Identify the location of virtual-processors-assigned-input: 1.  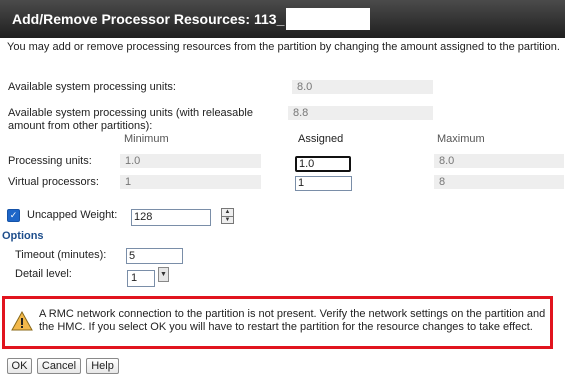
(323, 183).